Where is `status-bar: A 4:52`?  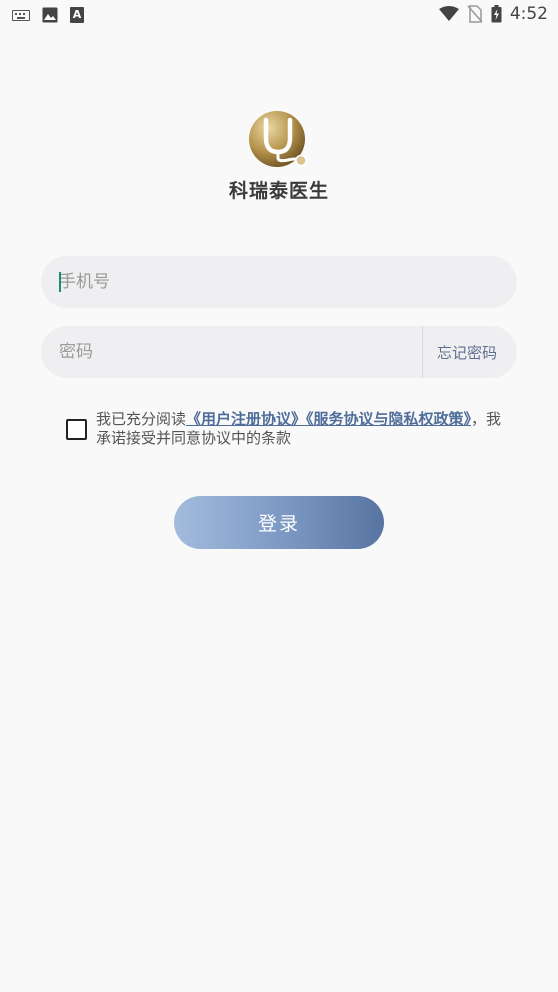
status-bar: A 4:52 is located at coordinates (279, 15).